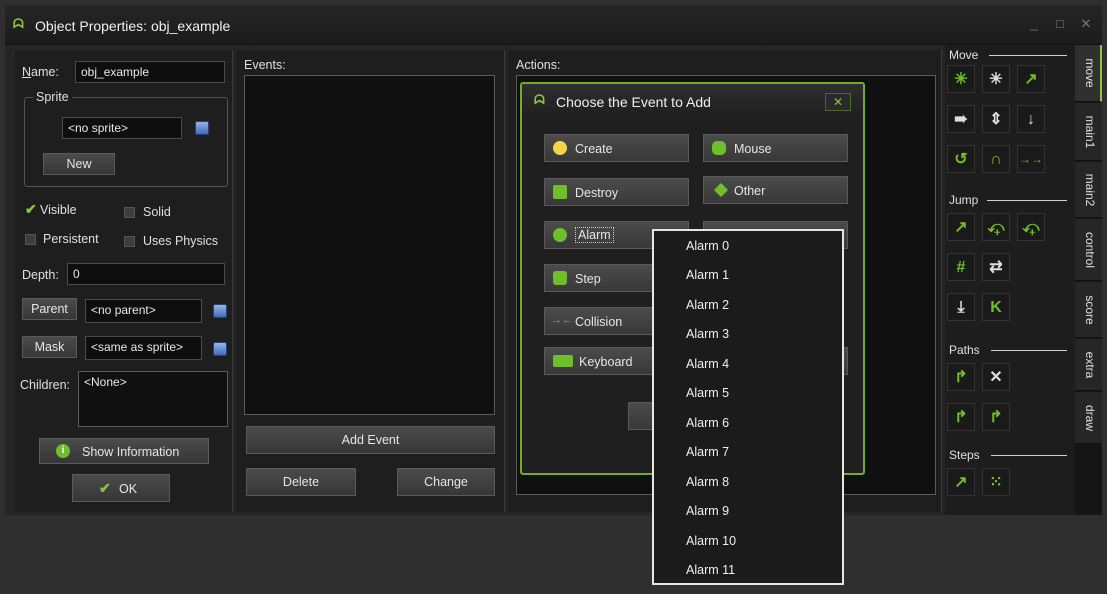  I want to click on tab-main2-label: main2, so click(1090, 189).